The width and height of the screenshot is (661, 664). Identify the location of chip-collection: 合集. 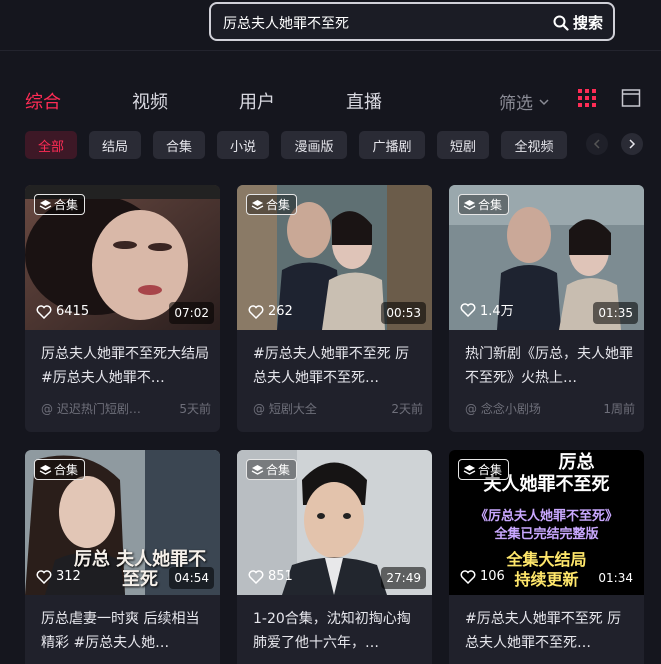
(179, 145).